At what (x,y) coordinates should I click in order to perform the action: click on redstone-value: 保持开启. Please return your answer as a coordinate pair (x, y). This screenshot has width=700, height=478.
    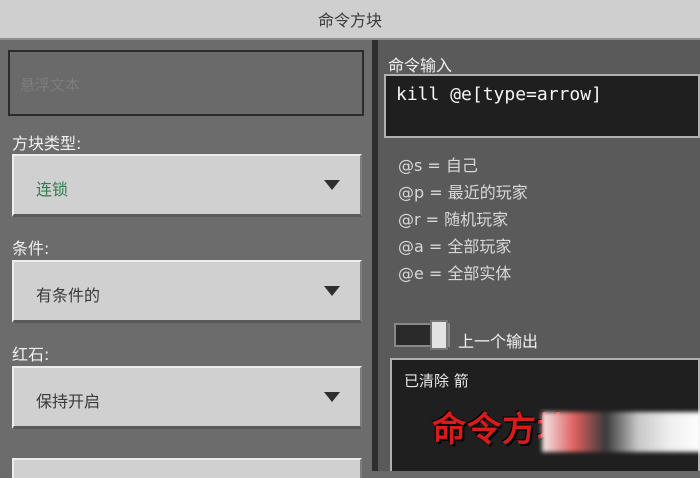
    Looking at the image, I should click on (68, 401).